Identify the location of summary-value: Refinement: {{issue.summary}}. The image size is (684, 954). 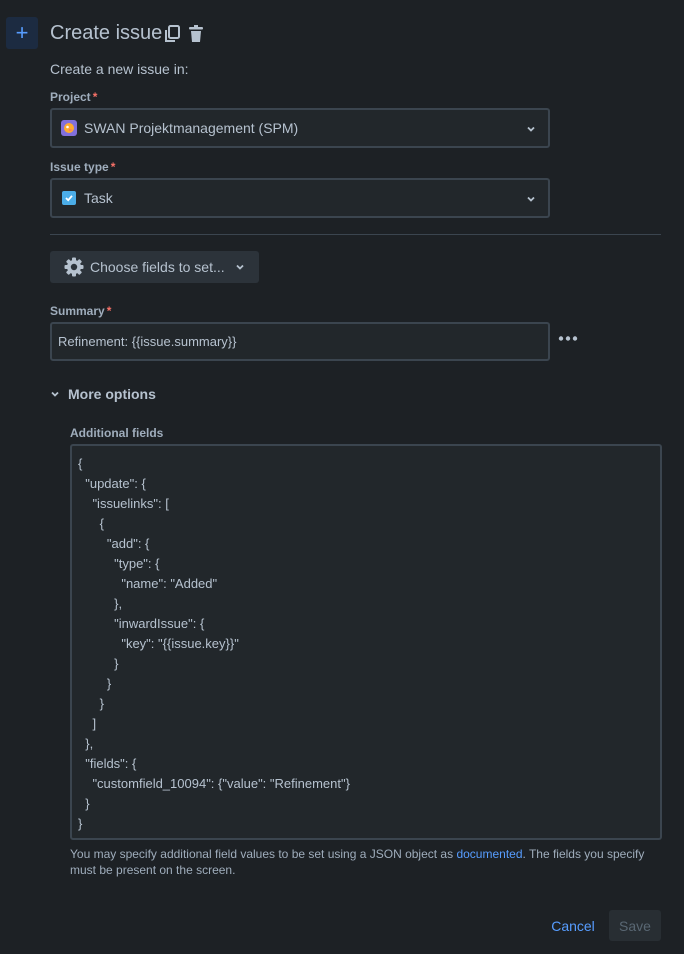
(147, 341).